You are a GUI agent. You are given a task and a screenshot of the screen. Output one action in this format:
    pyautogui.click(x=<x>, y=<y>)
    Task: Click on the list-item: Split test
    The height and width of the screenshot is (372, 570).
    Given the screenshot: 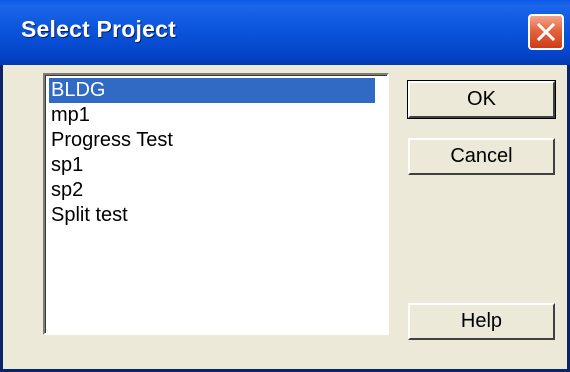 What is the action you would take?
    pyautogui.click(x=212, y=215)
    